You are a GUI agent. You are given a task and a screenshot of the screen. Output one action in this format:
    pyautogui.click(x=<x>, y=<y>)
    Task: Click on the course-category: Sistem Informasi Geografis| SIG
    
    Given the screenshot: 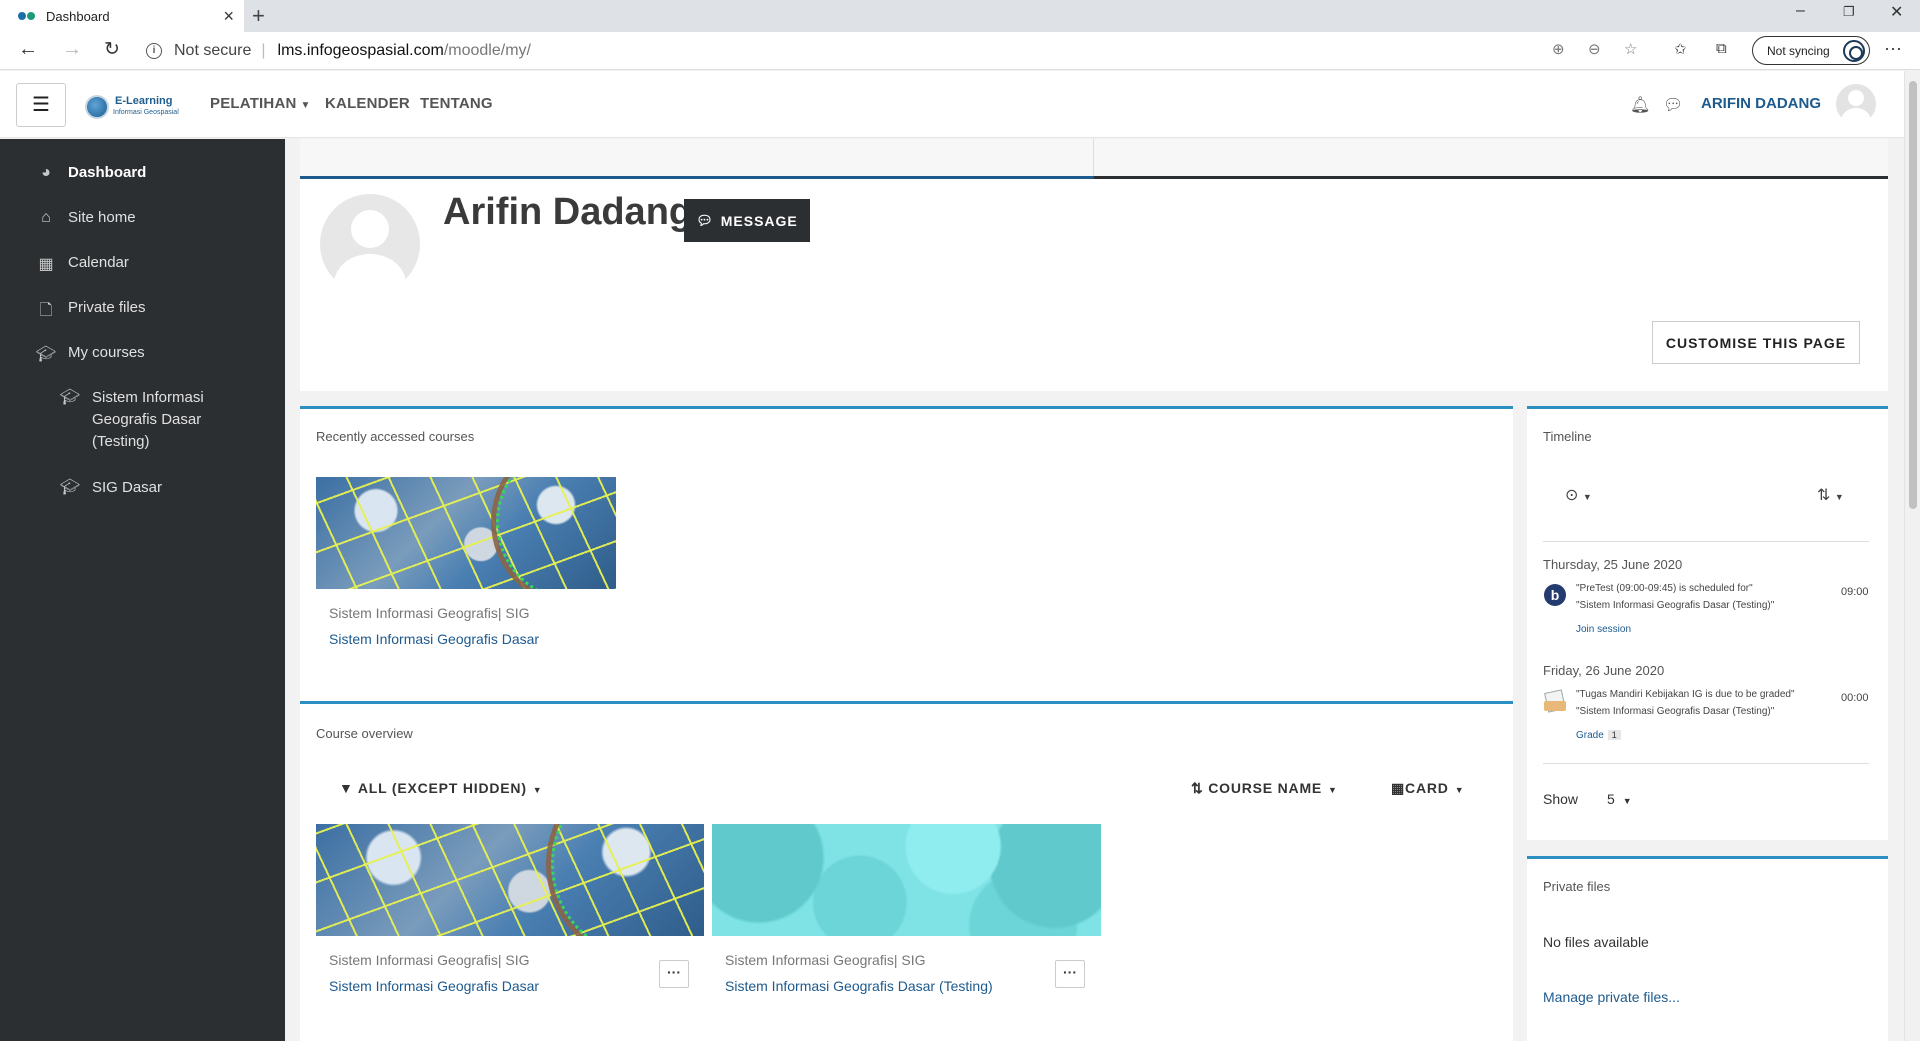 What is the action you would take?
    pyautogui.click(x=825, y=960)
    